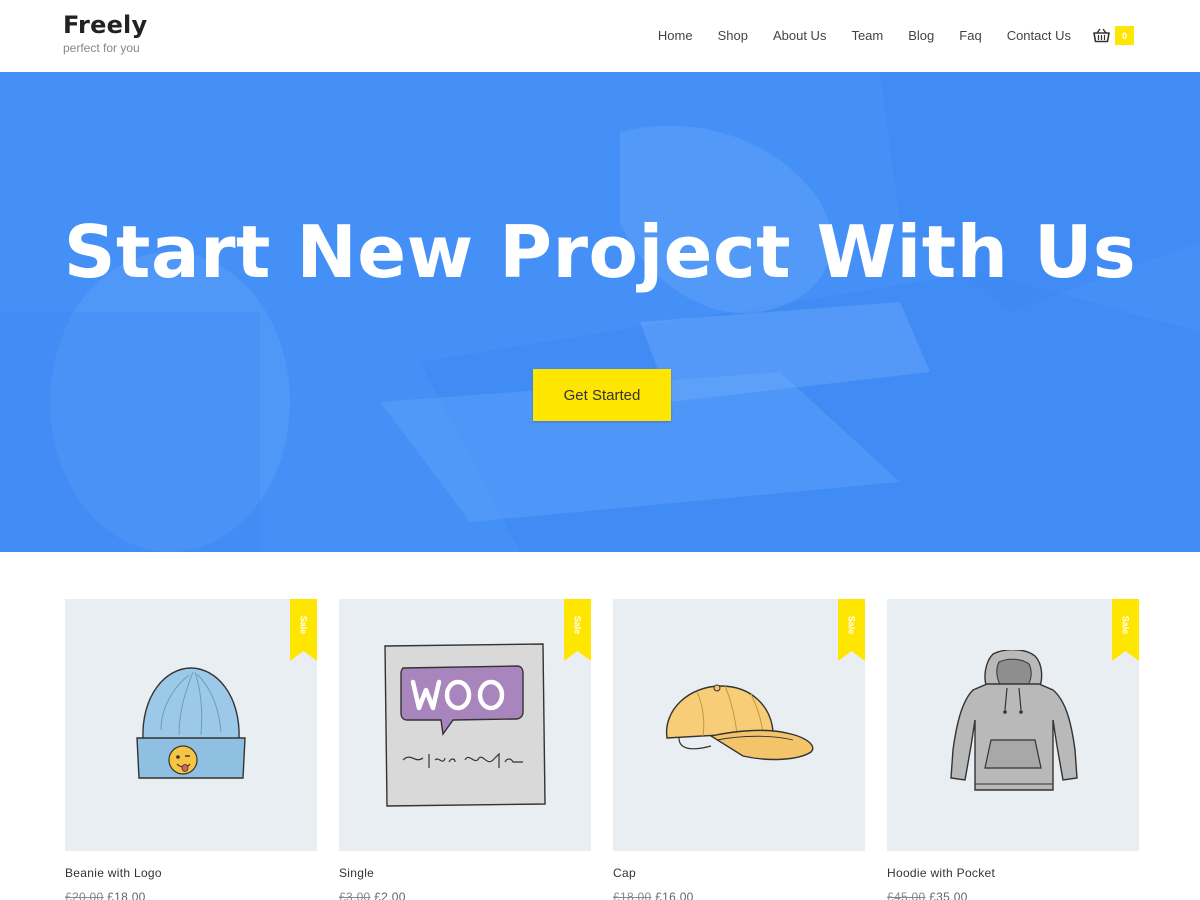  Describe the element at coordinates (465, 873) in the screenshot. I see `product-name: Single` at that location.